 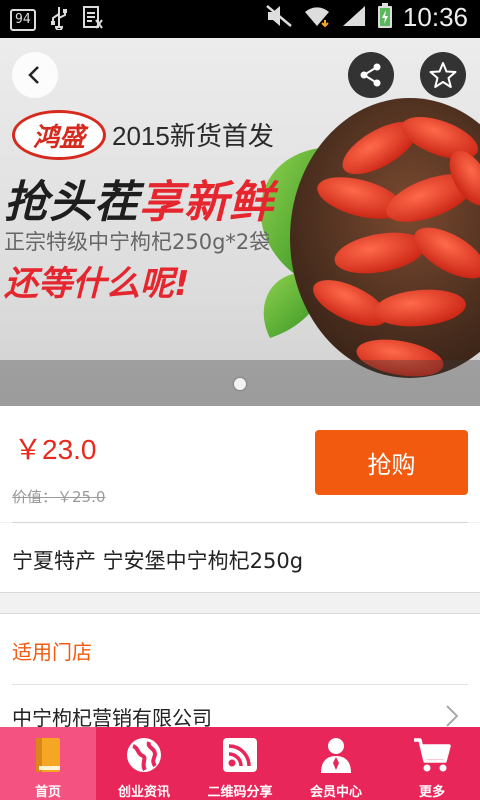 I want to click on back-button, so click(x=35, y=75).